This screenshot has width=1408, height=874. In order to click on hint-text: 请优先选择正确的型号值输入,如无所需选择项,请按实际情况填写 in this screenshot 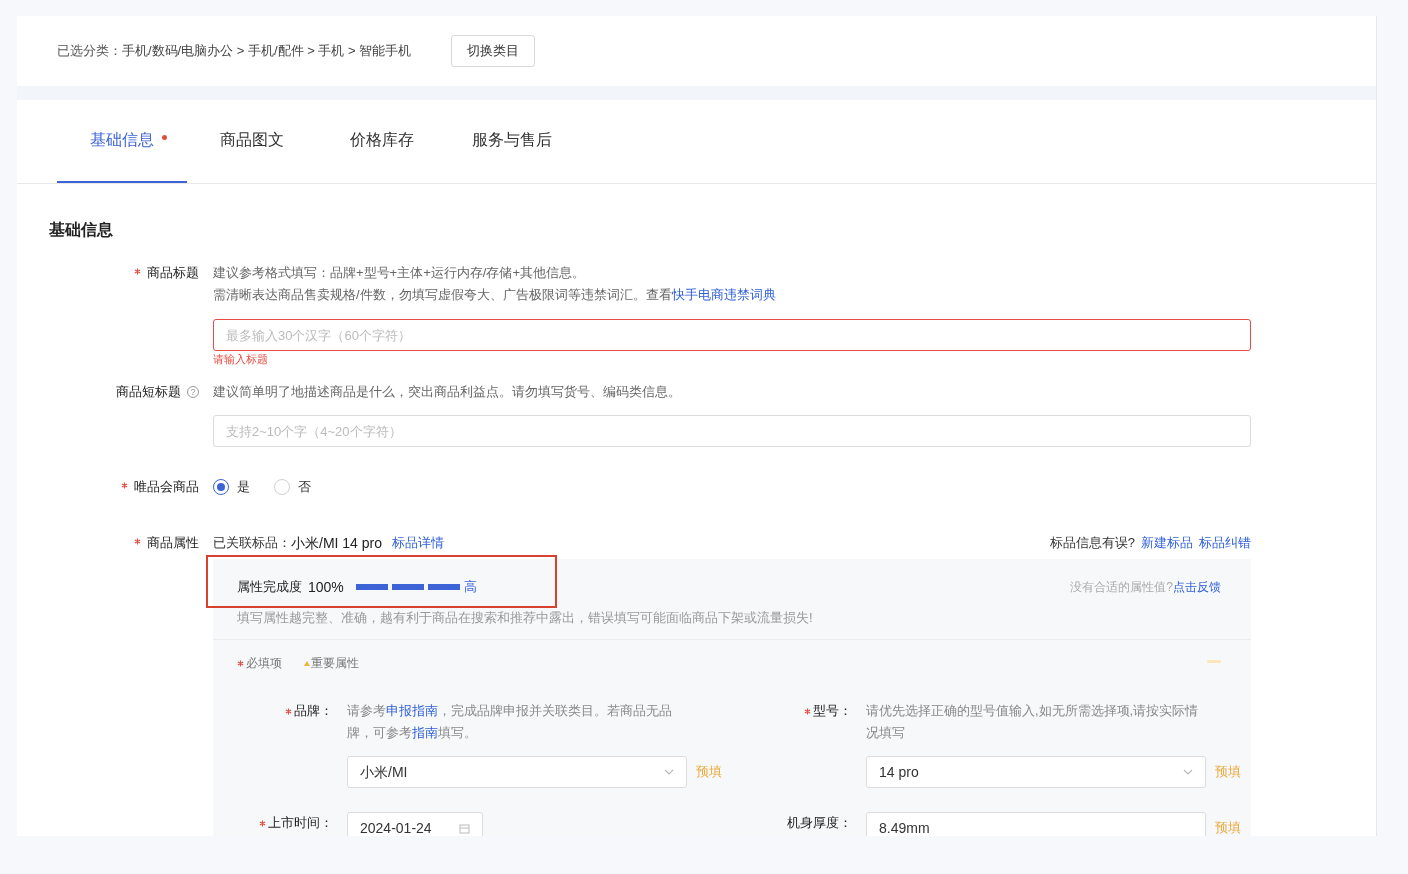, I will do `click(1033, 722)`.